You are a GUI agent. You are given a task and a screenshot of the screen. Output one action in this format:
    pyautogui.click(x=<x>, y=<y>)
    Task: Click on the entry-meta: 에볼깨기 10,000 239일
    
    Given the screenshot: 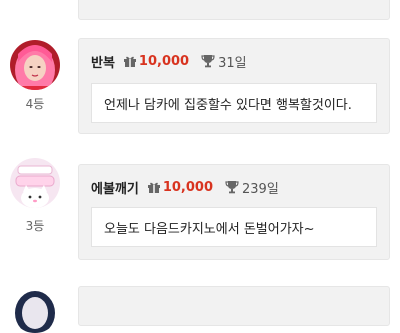 What is the action you would take?
    pyautogui.click(x=185, y=187)
    